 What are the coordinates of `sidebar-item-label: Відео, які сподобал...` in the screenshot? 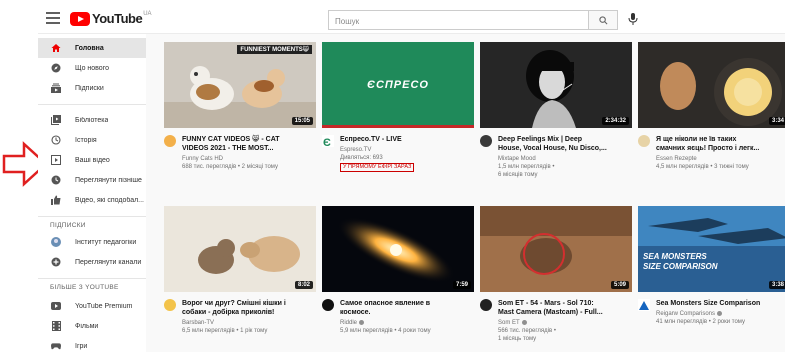 It's located at (110, 200).